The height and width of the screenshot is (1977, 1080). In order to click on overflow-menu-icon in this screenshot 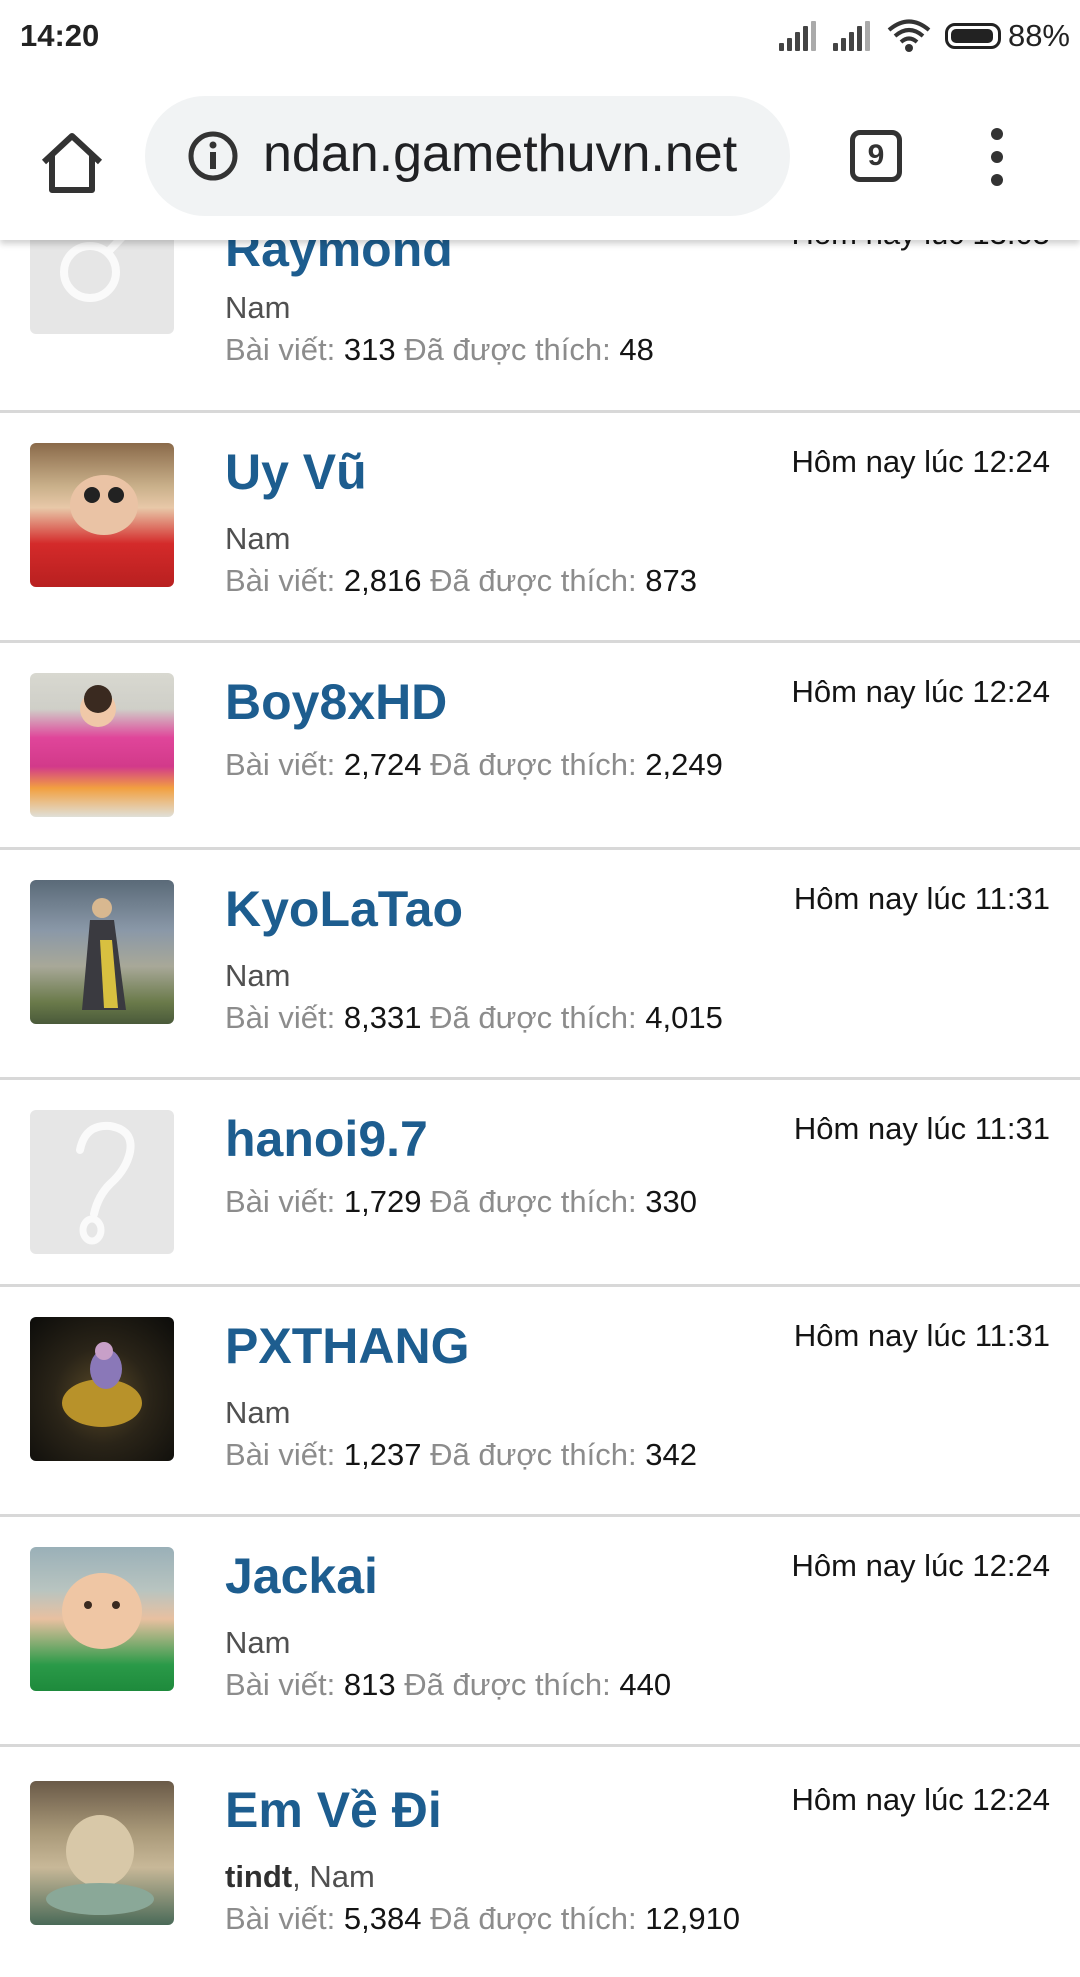, I will do `click(997, 158)`.